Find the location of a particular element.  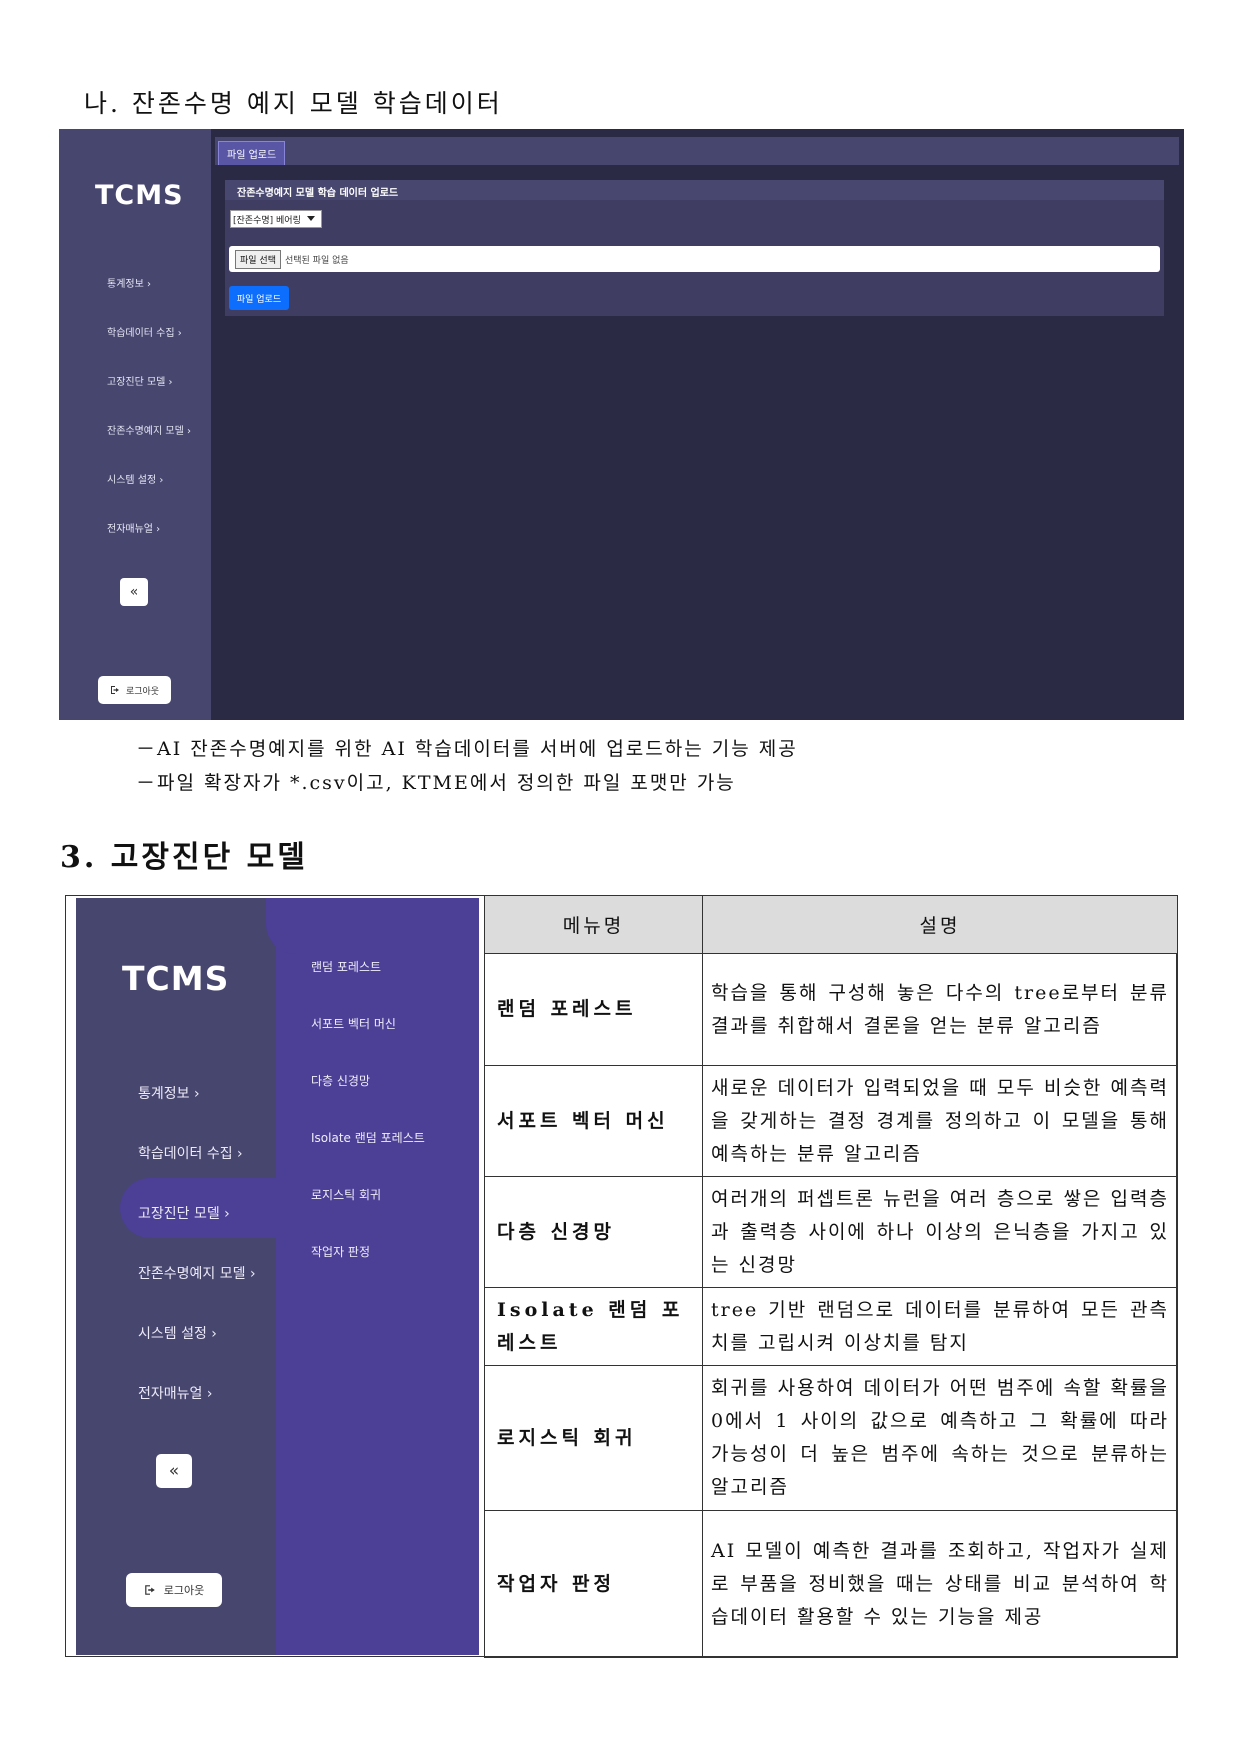

file-input: 파일 선택 선택된 파일 없음 is located at coordinates (694, 259).